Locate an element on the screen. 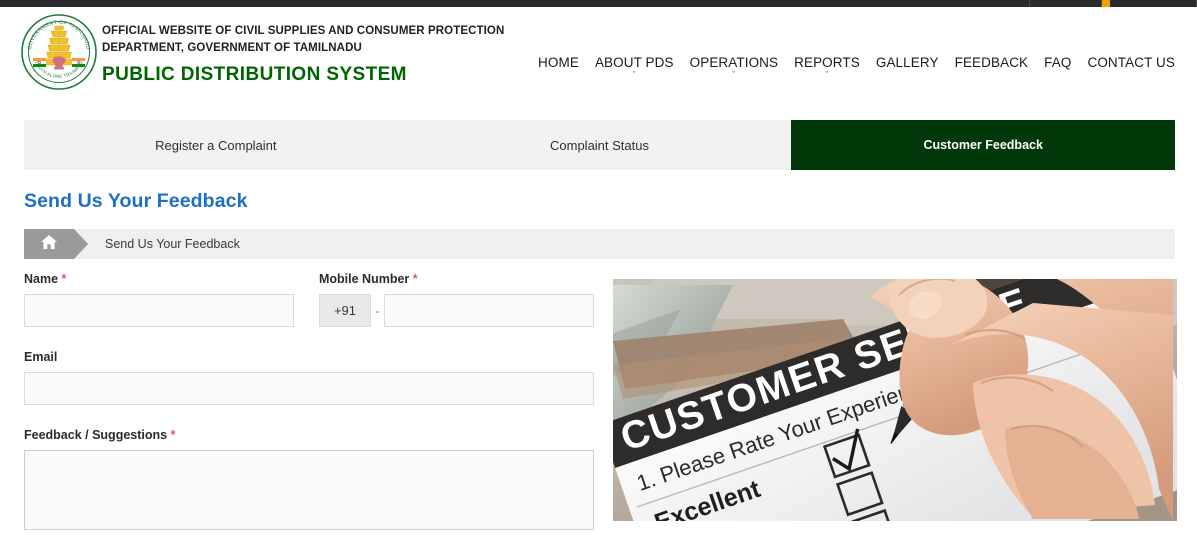 This screenshot has width=1197, height=535. nav-item-label: ABOUT PDS is located at coordinates (634, 62).